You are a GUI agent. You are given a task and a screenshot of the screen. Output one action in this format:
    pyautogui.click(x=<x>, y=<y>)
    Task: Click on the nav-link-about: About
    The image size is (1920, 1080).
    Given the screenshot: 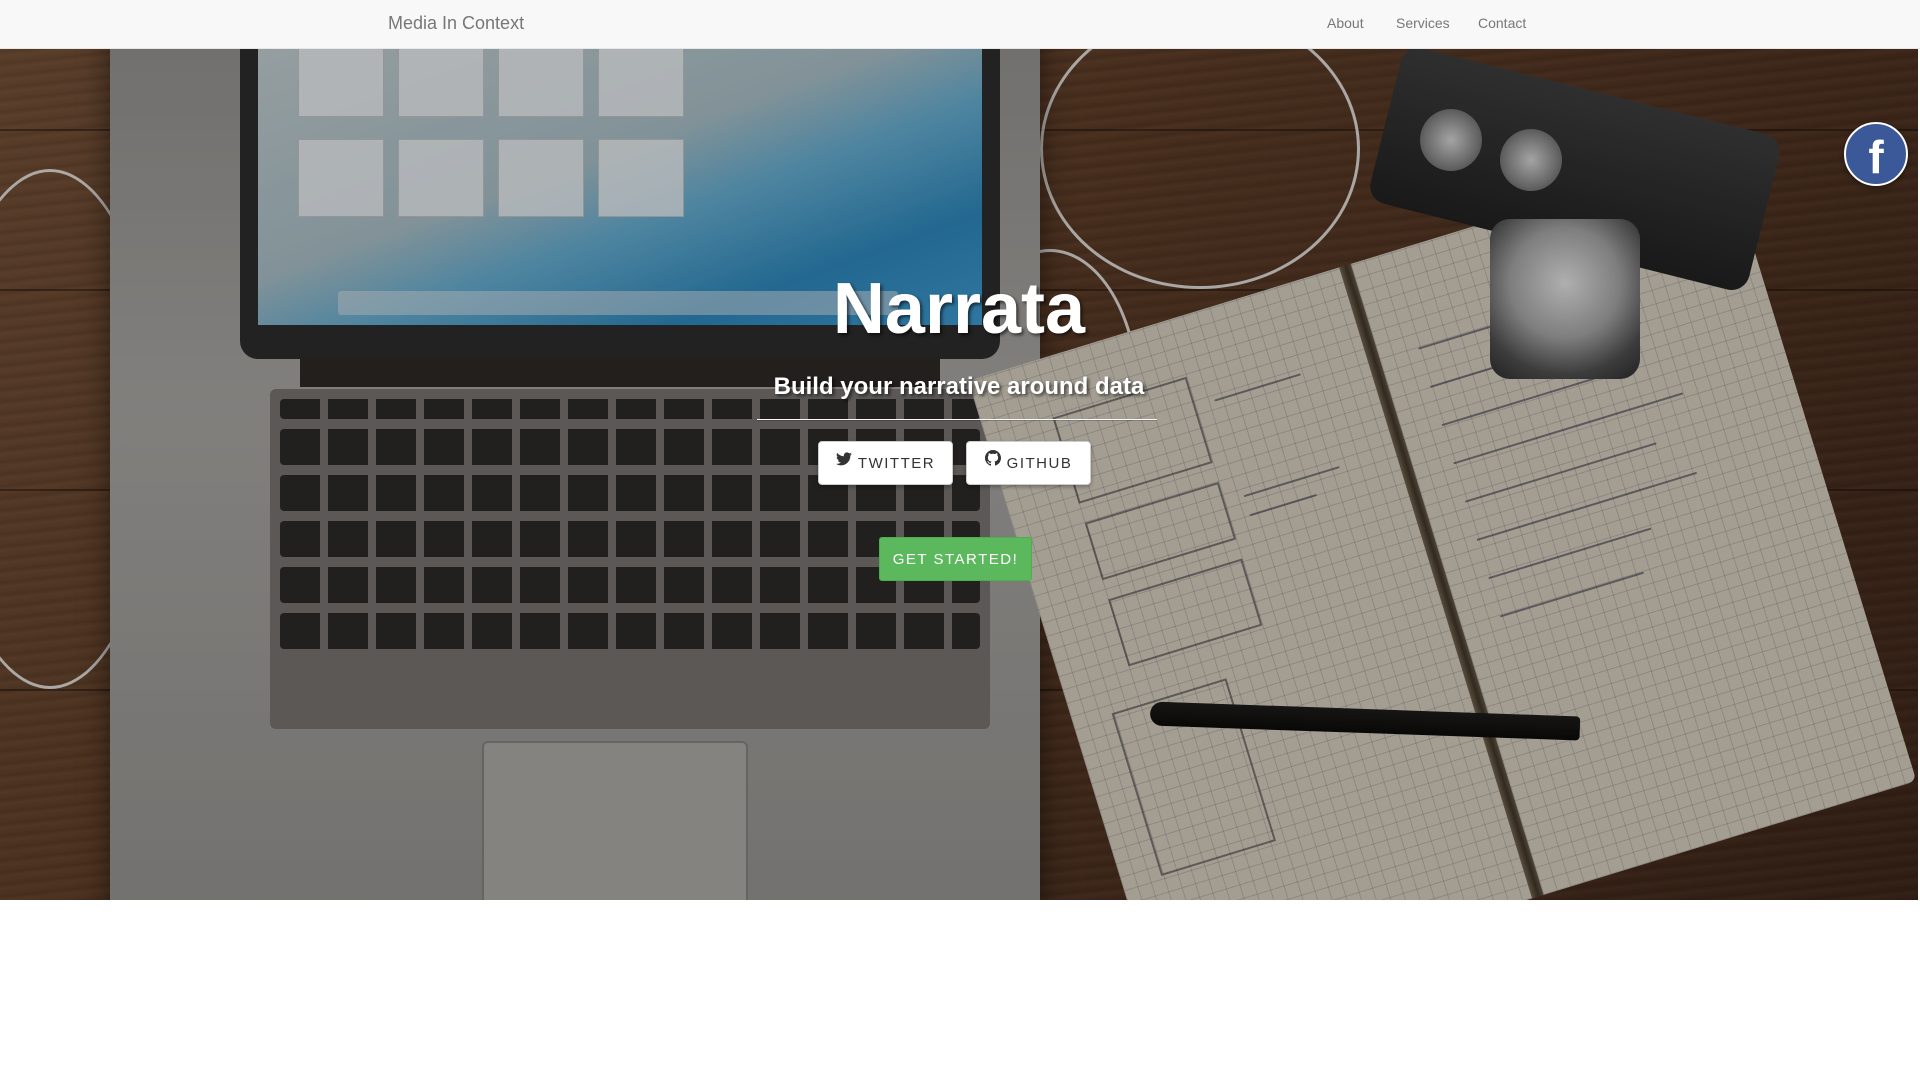 What is the action you would take?
    pyautogui.click(x=1345, y=24)
    